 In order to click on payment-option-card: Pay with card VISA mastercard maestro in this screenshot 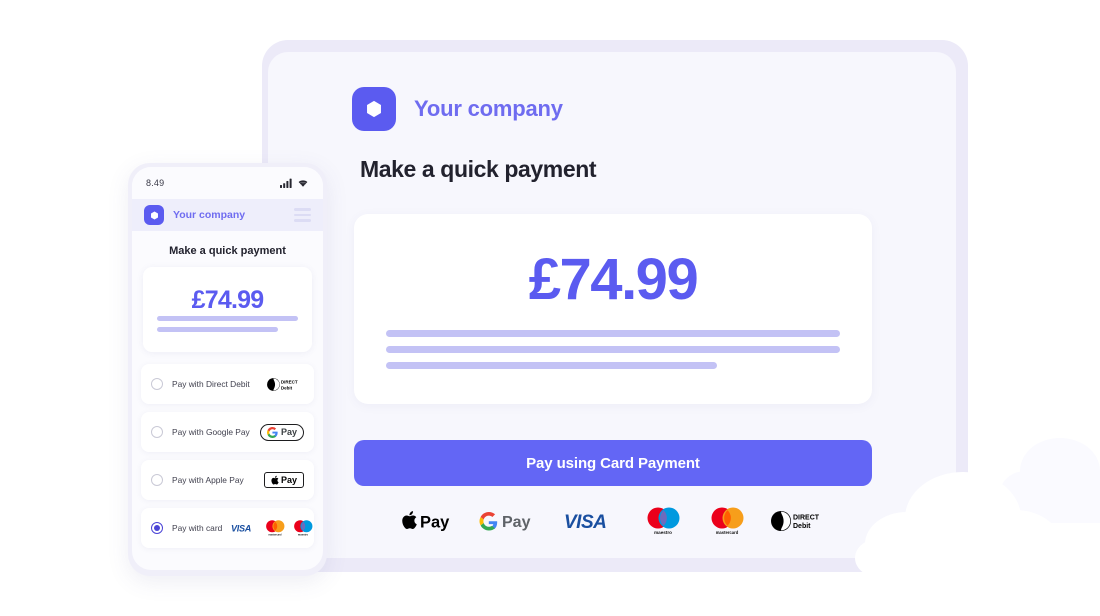, I will do `click(227, 528)`.